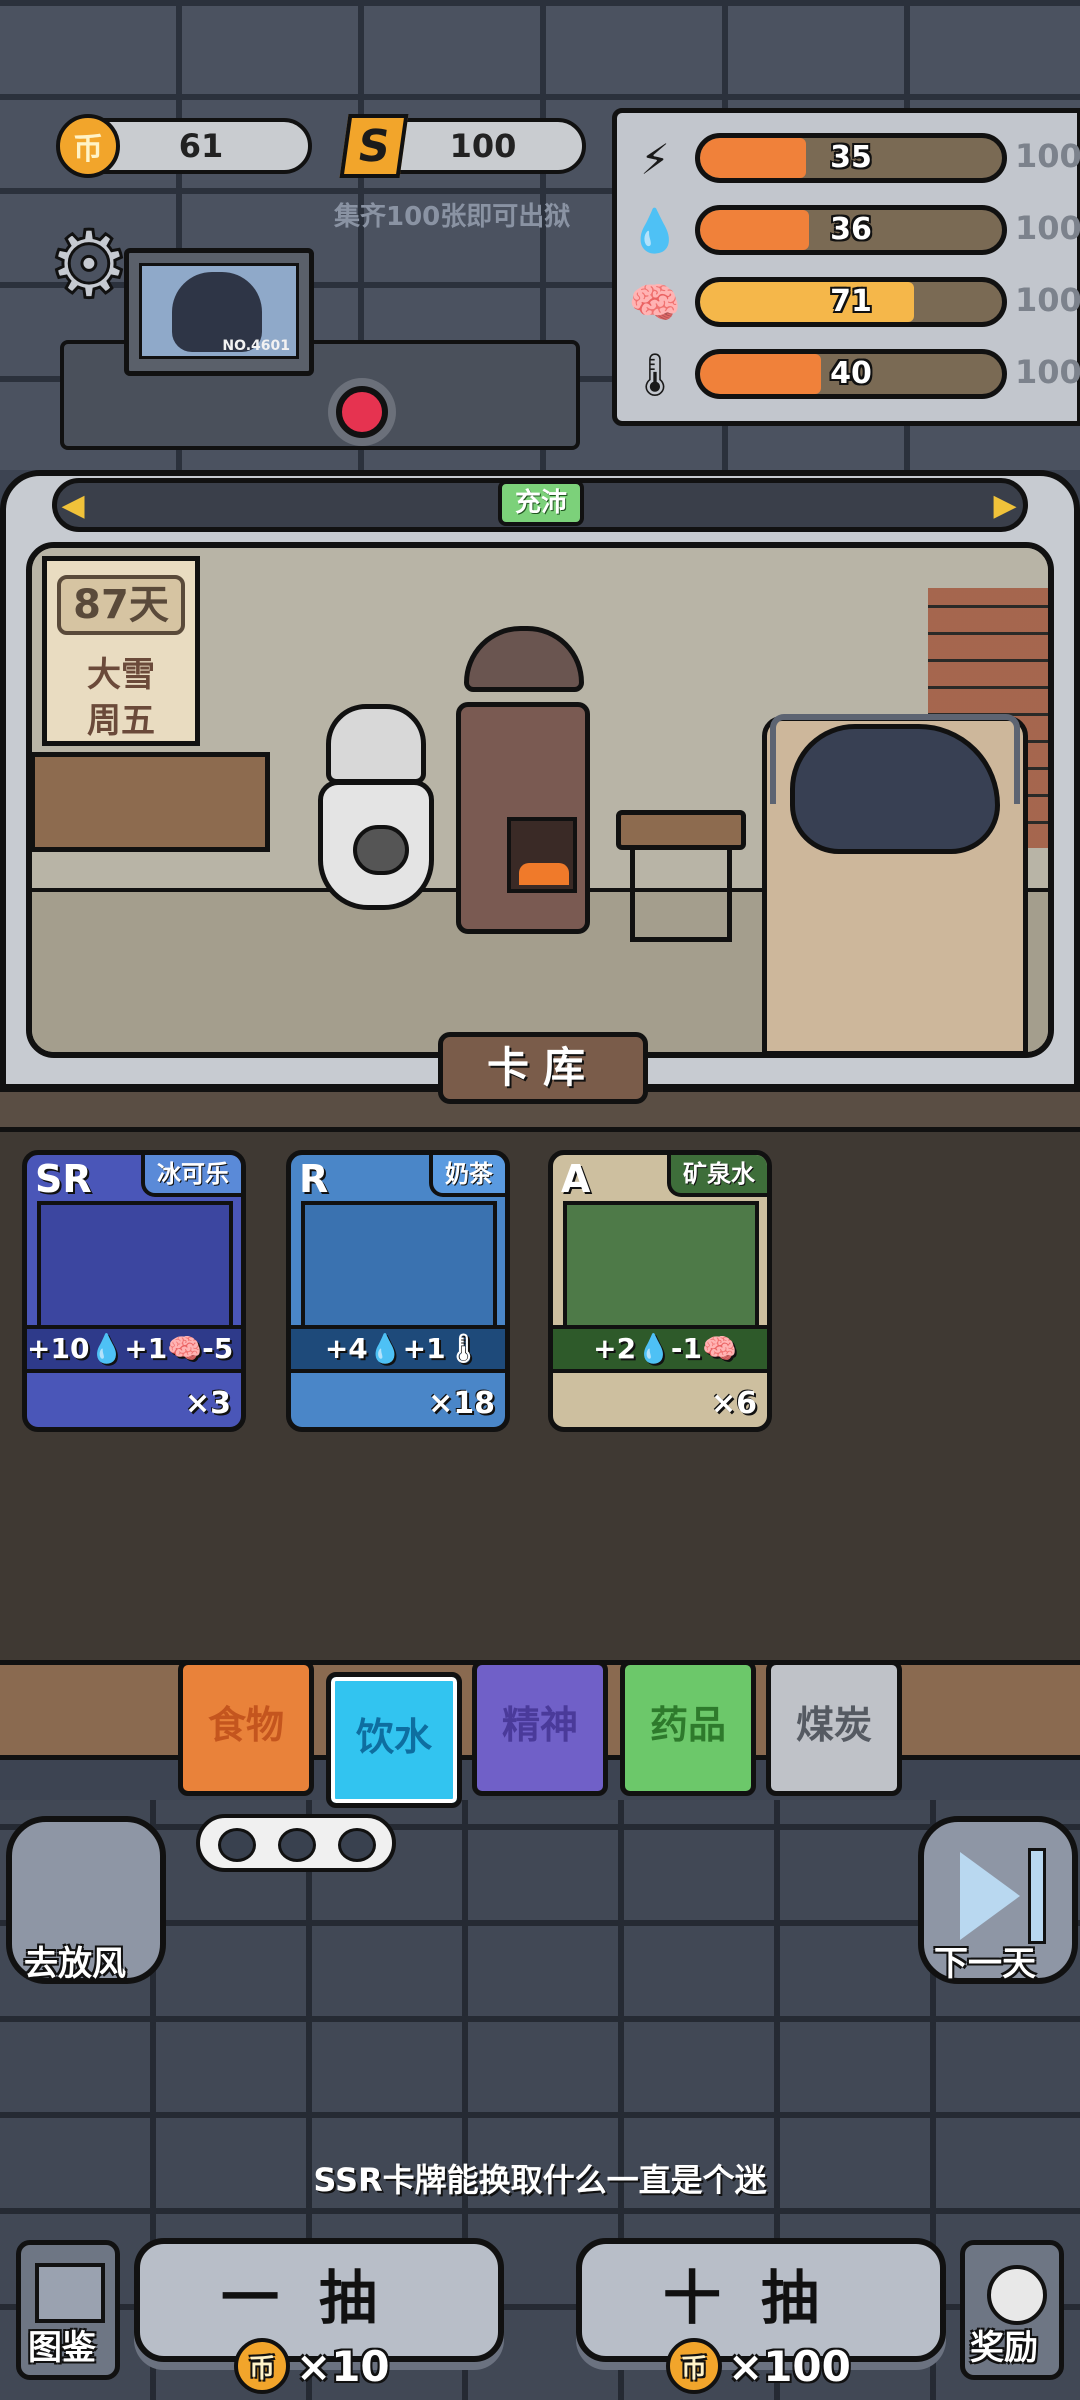 This screenshot has height=2400, width=1080. I want to click on card-count: ×18, so click(461, 1403).